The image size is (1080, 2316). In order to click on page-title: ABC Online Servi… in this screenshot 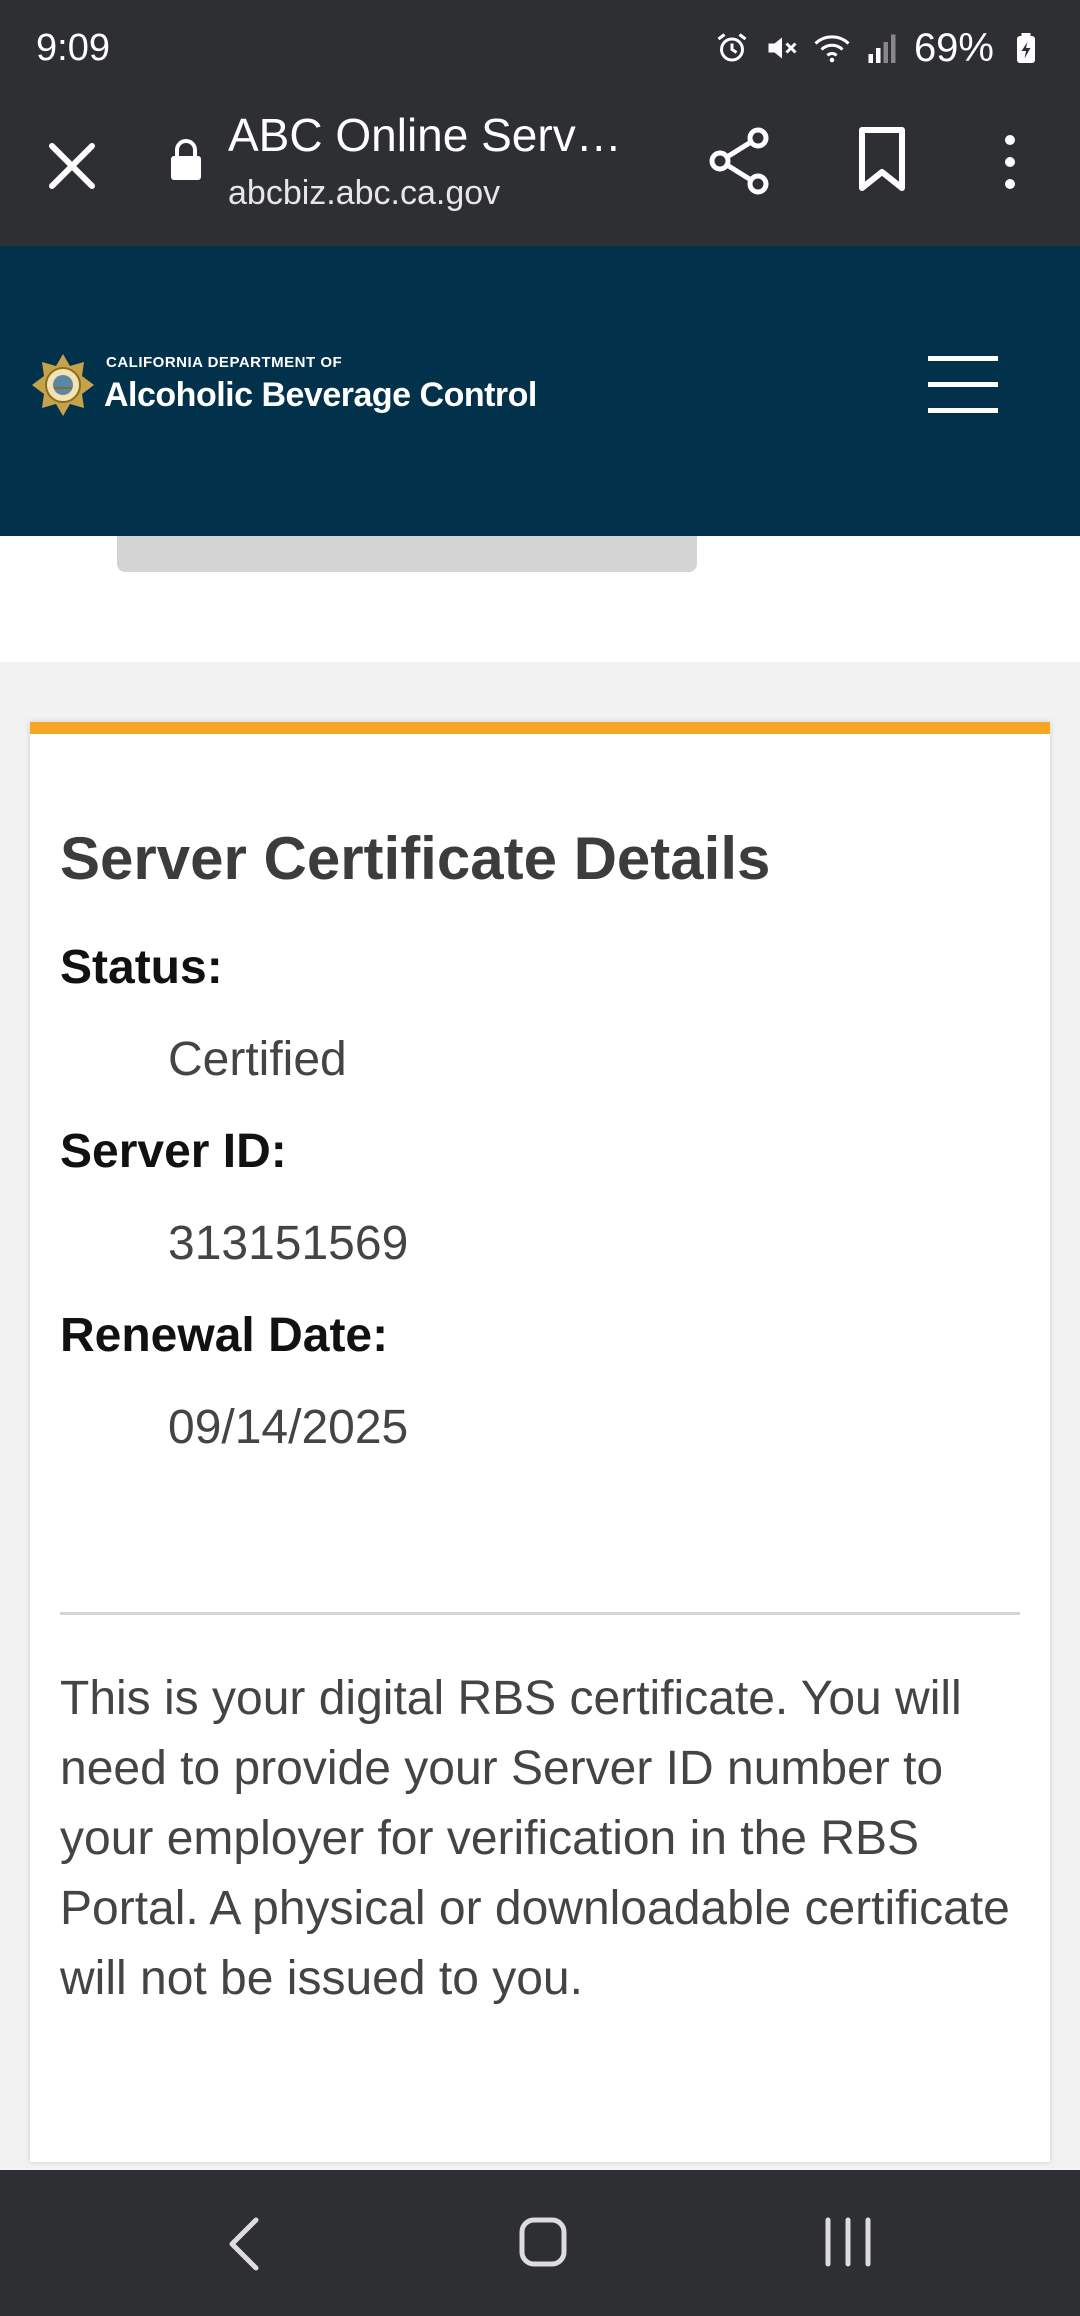, I will do `click(428, 135)`.